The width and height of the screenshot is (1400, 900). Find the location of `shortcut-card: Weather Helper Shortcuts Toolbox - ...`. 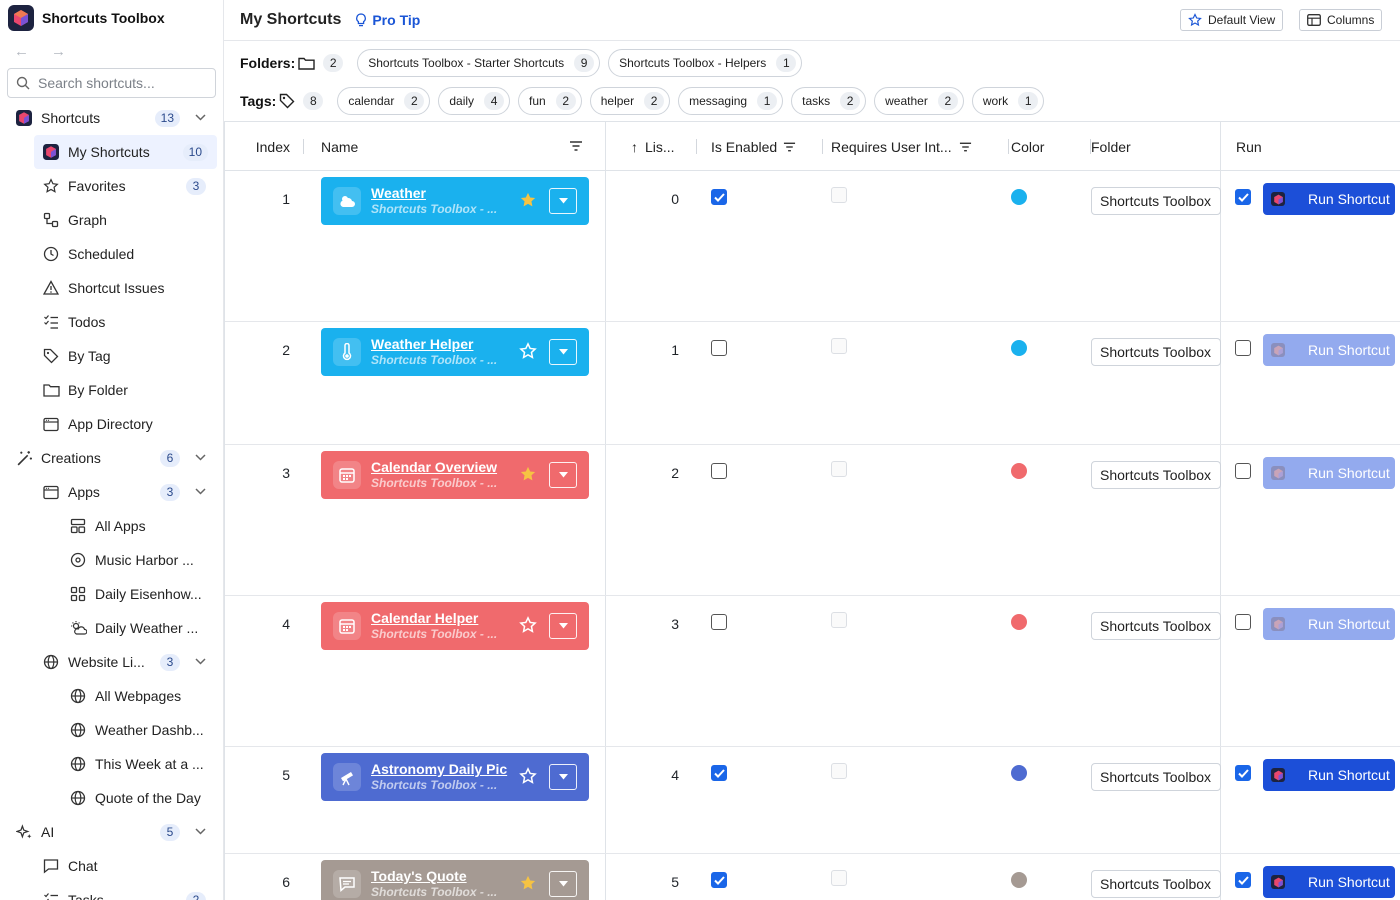

shortcut-card: Weather Helper Shortcuts Toolbox - ... is located at coordinates (455, 352).